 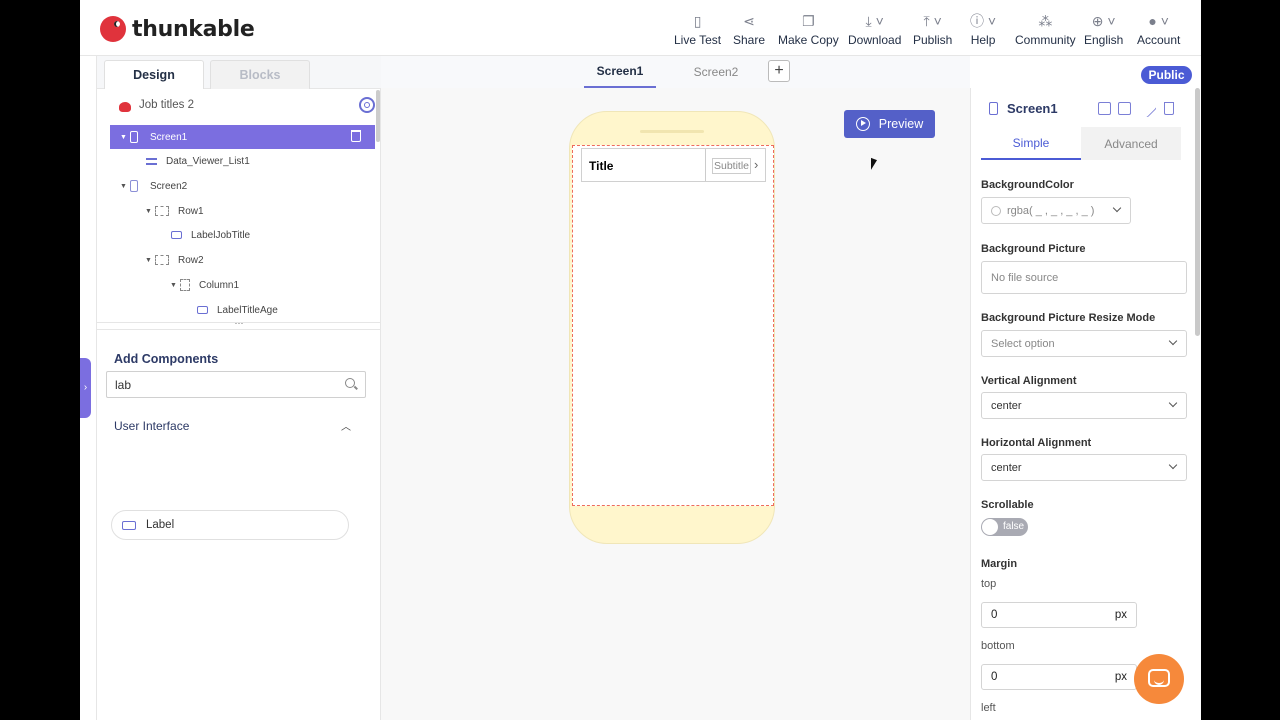 What do you see at coordinates (1104, 108) in the screenshot?
I see `add-folder-icon` at bounding box center [1104, 108].